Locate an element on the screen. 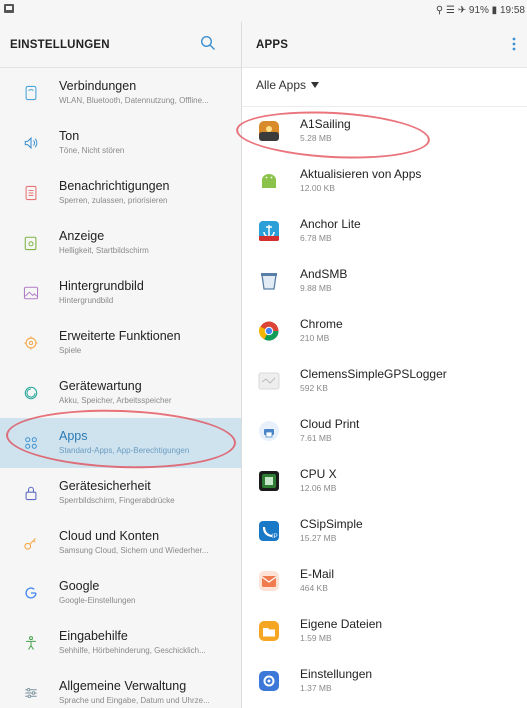 This screenshot has width=527, height=708. andsmb-icon is located at coordinates (269, 281).